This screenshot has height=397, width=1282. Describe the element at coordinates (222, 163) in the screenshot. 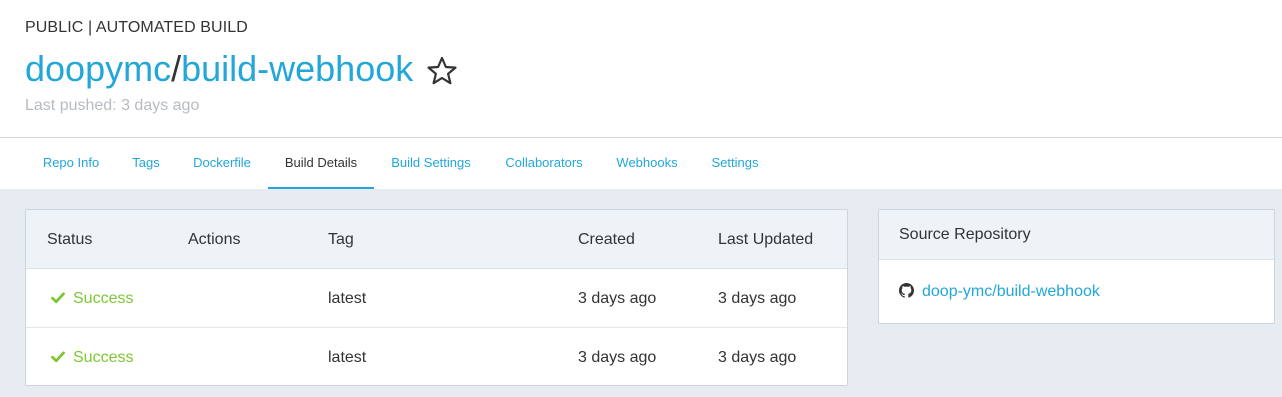

I see `tab-dockerfile: Dockerfile` at that location.